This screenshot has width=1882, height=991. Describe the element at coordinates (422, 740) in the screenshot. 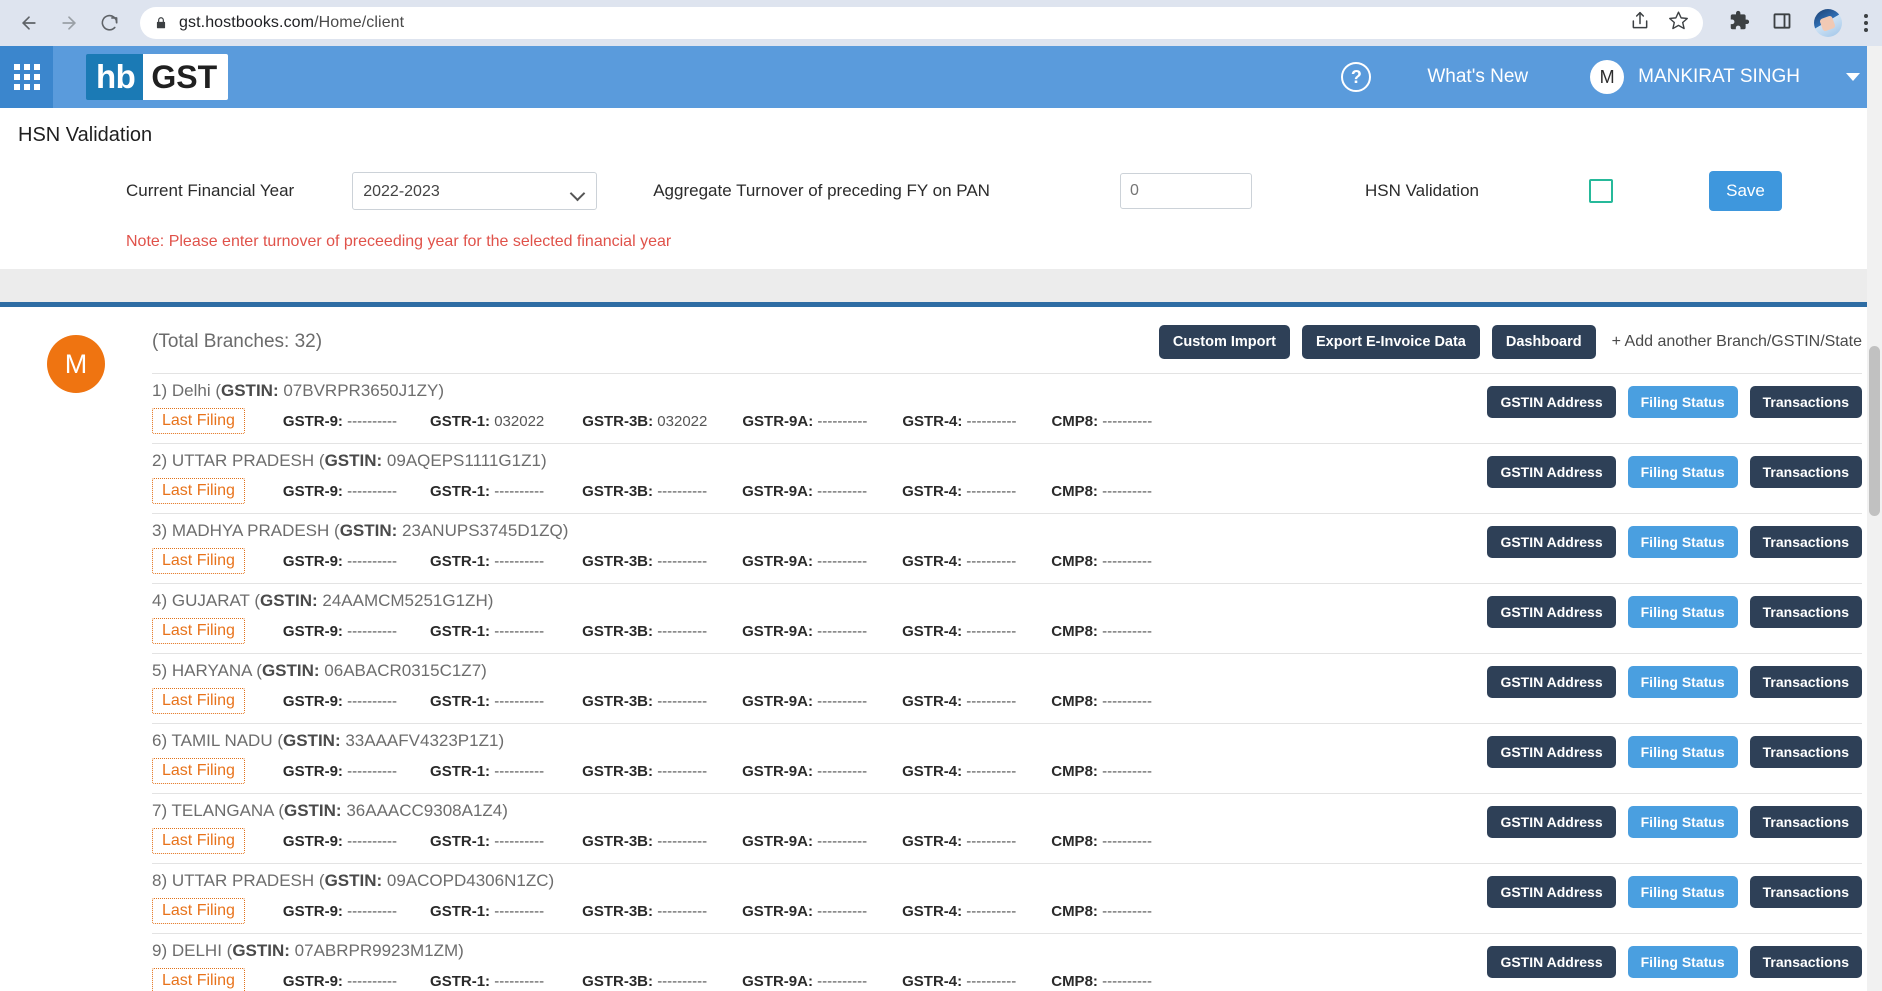

I see `gstin-value: 33AAAFV4323P1Z1` at that location.